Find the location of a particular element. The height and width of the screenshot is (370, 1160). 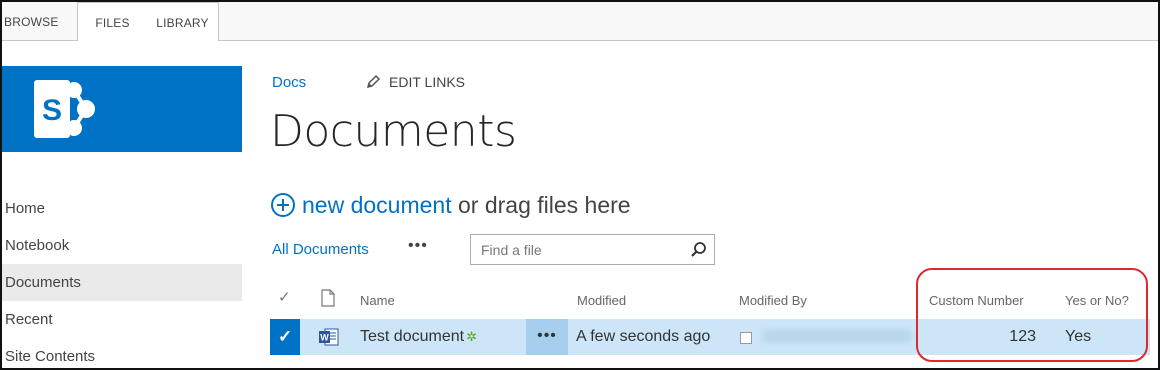

svg-text: W is located at coordinates (324, 338).